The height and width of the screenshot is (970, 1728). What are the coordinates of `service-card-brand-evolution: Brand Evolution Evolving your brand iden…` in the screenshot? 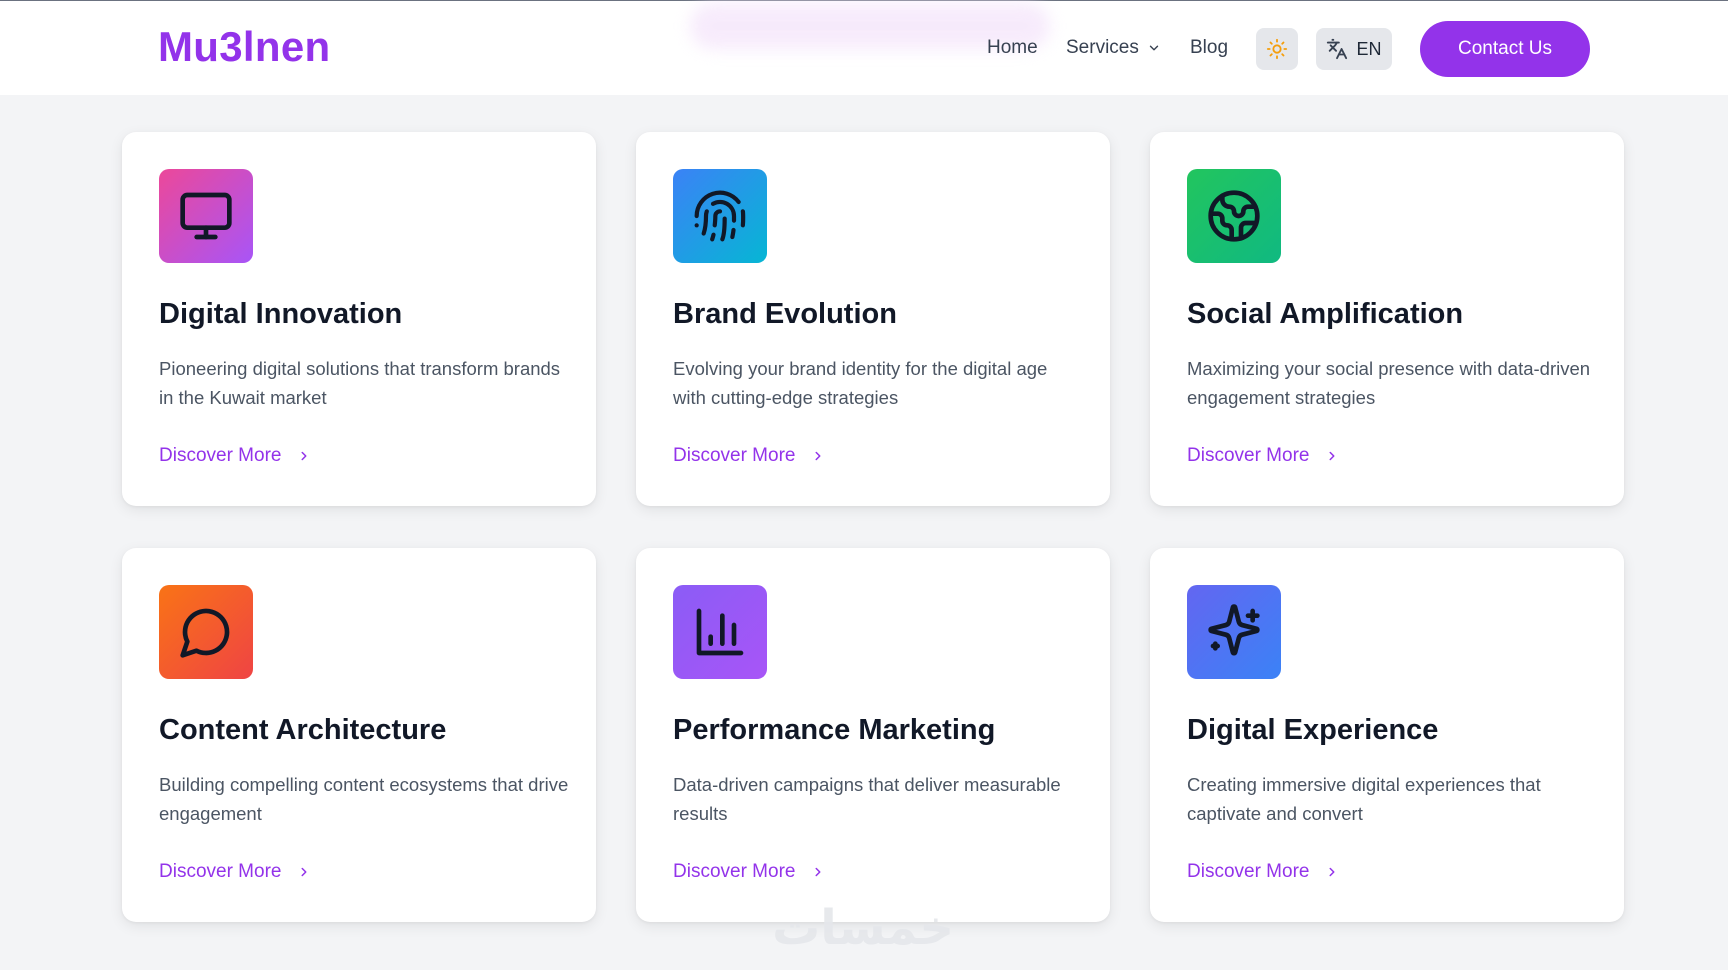 It's located at (873, 319).